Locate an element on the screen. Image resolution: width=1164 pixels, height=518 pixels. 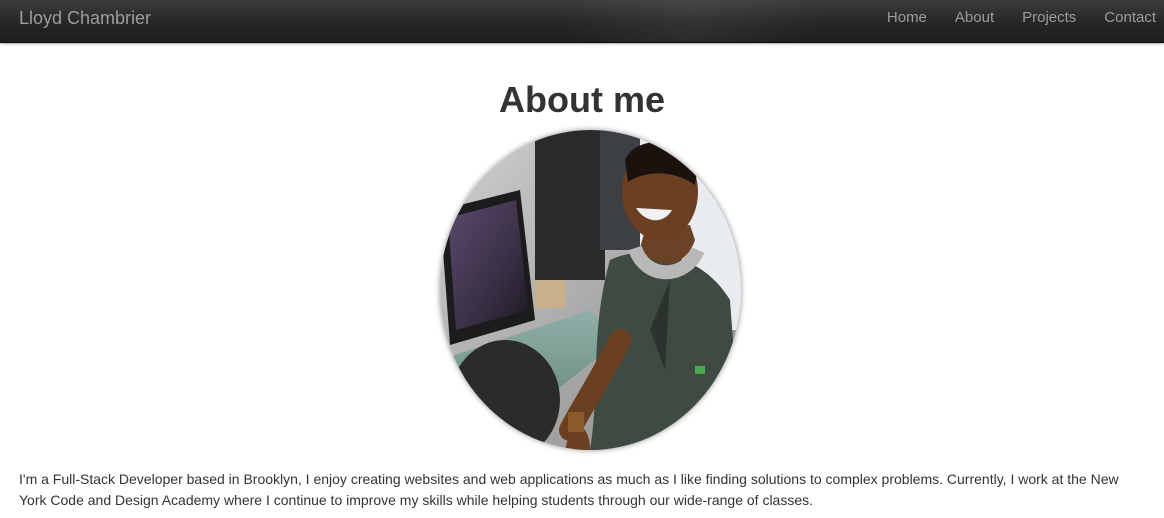
page-title: About me is located at coordinates (582, 99).